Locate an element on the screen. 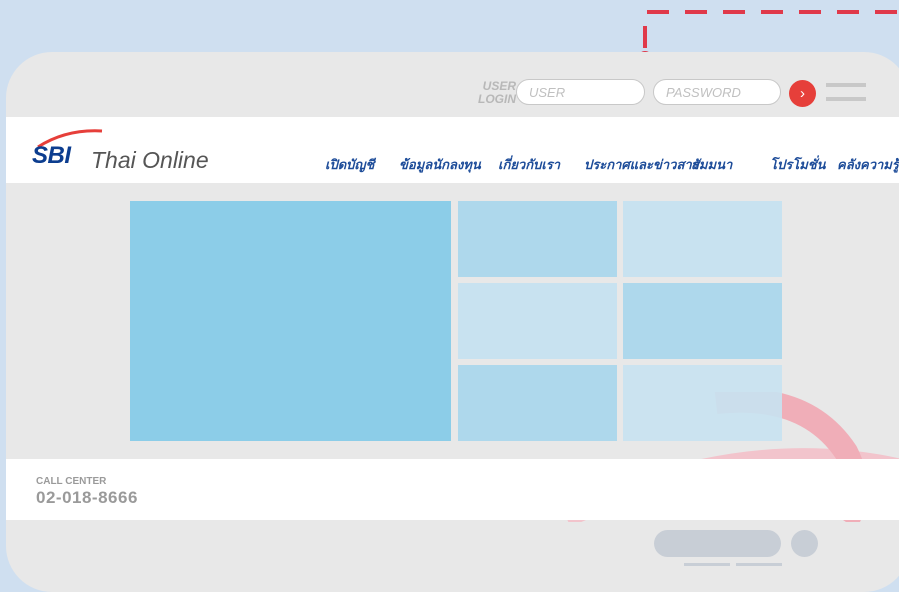 This screenshot has height=592, width=899. login-submit-button: › is located at coordinates (802, 93).